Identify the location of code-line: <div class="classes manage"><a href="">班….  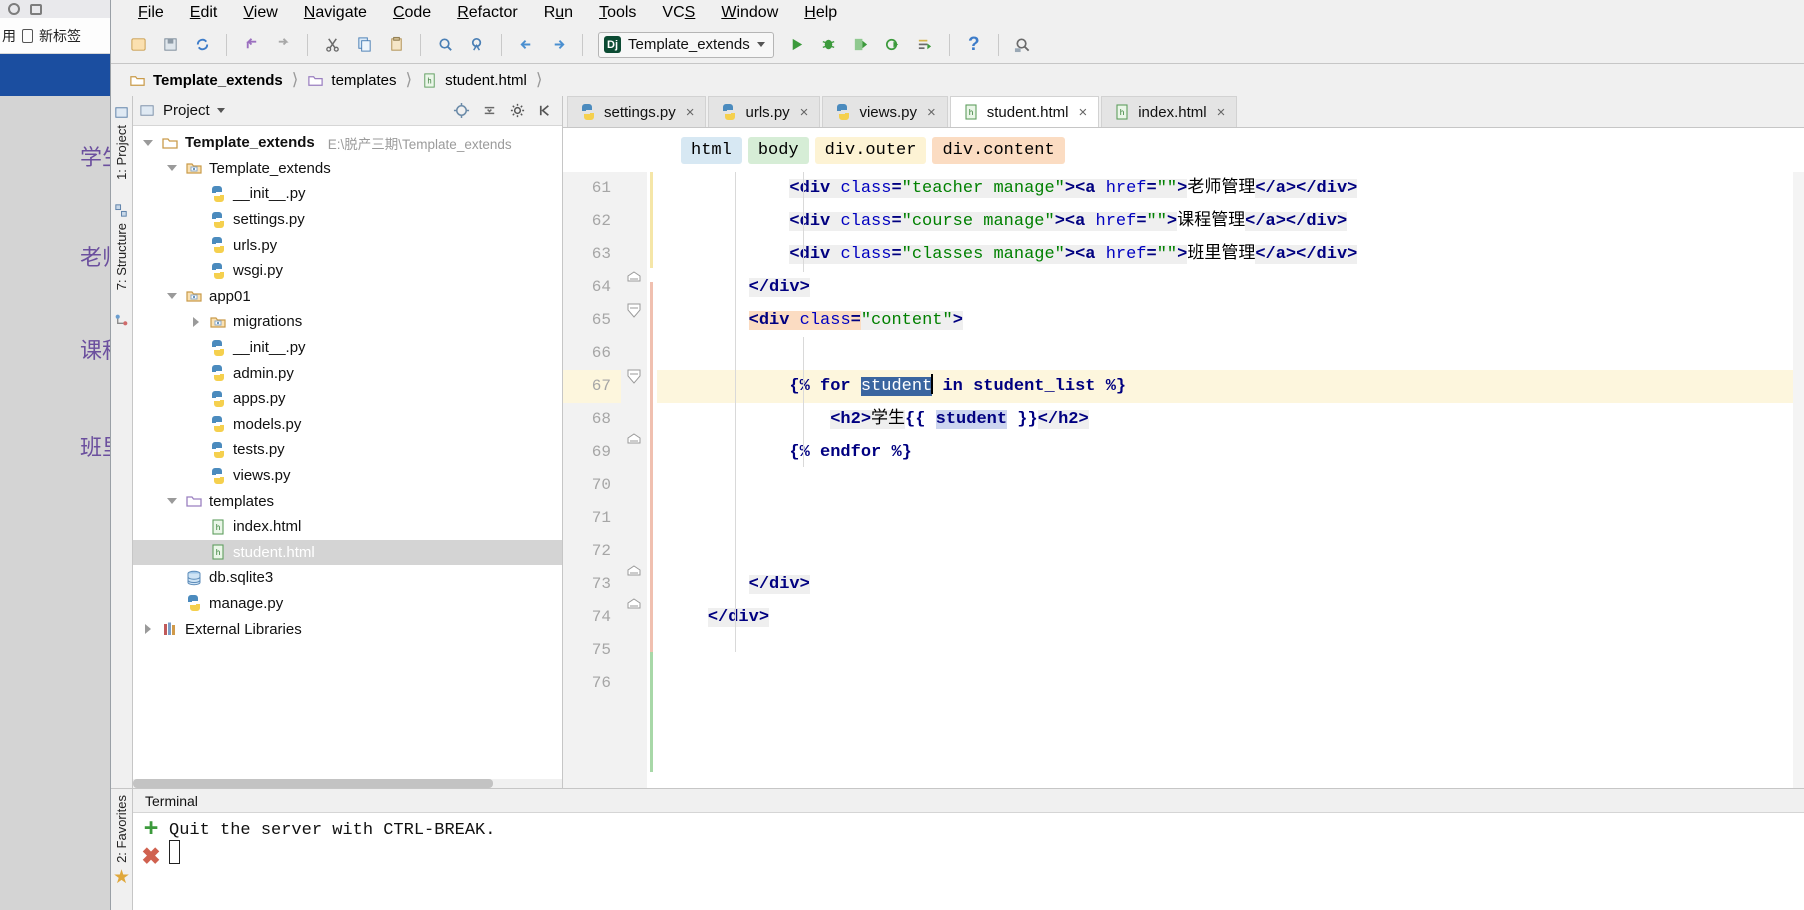
(1230, 254).